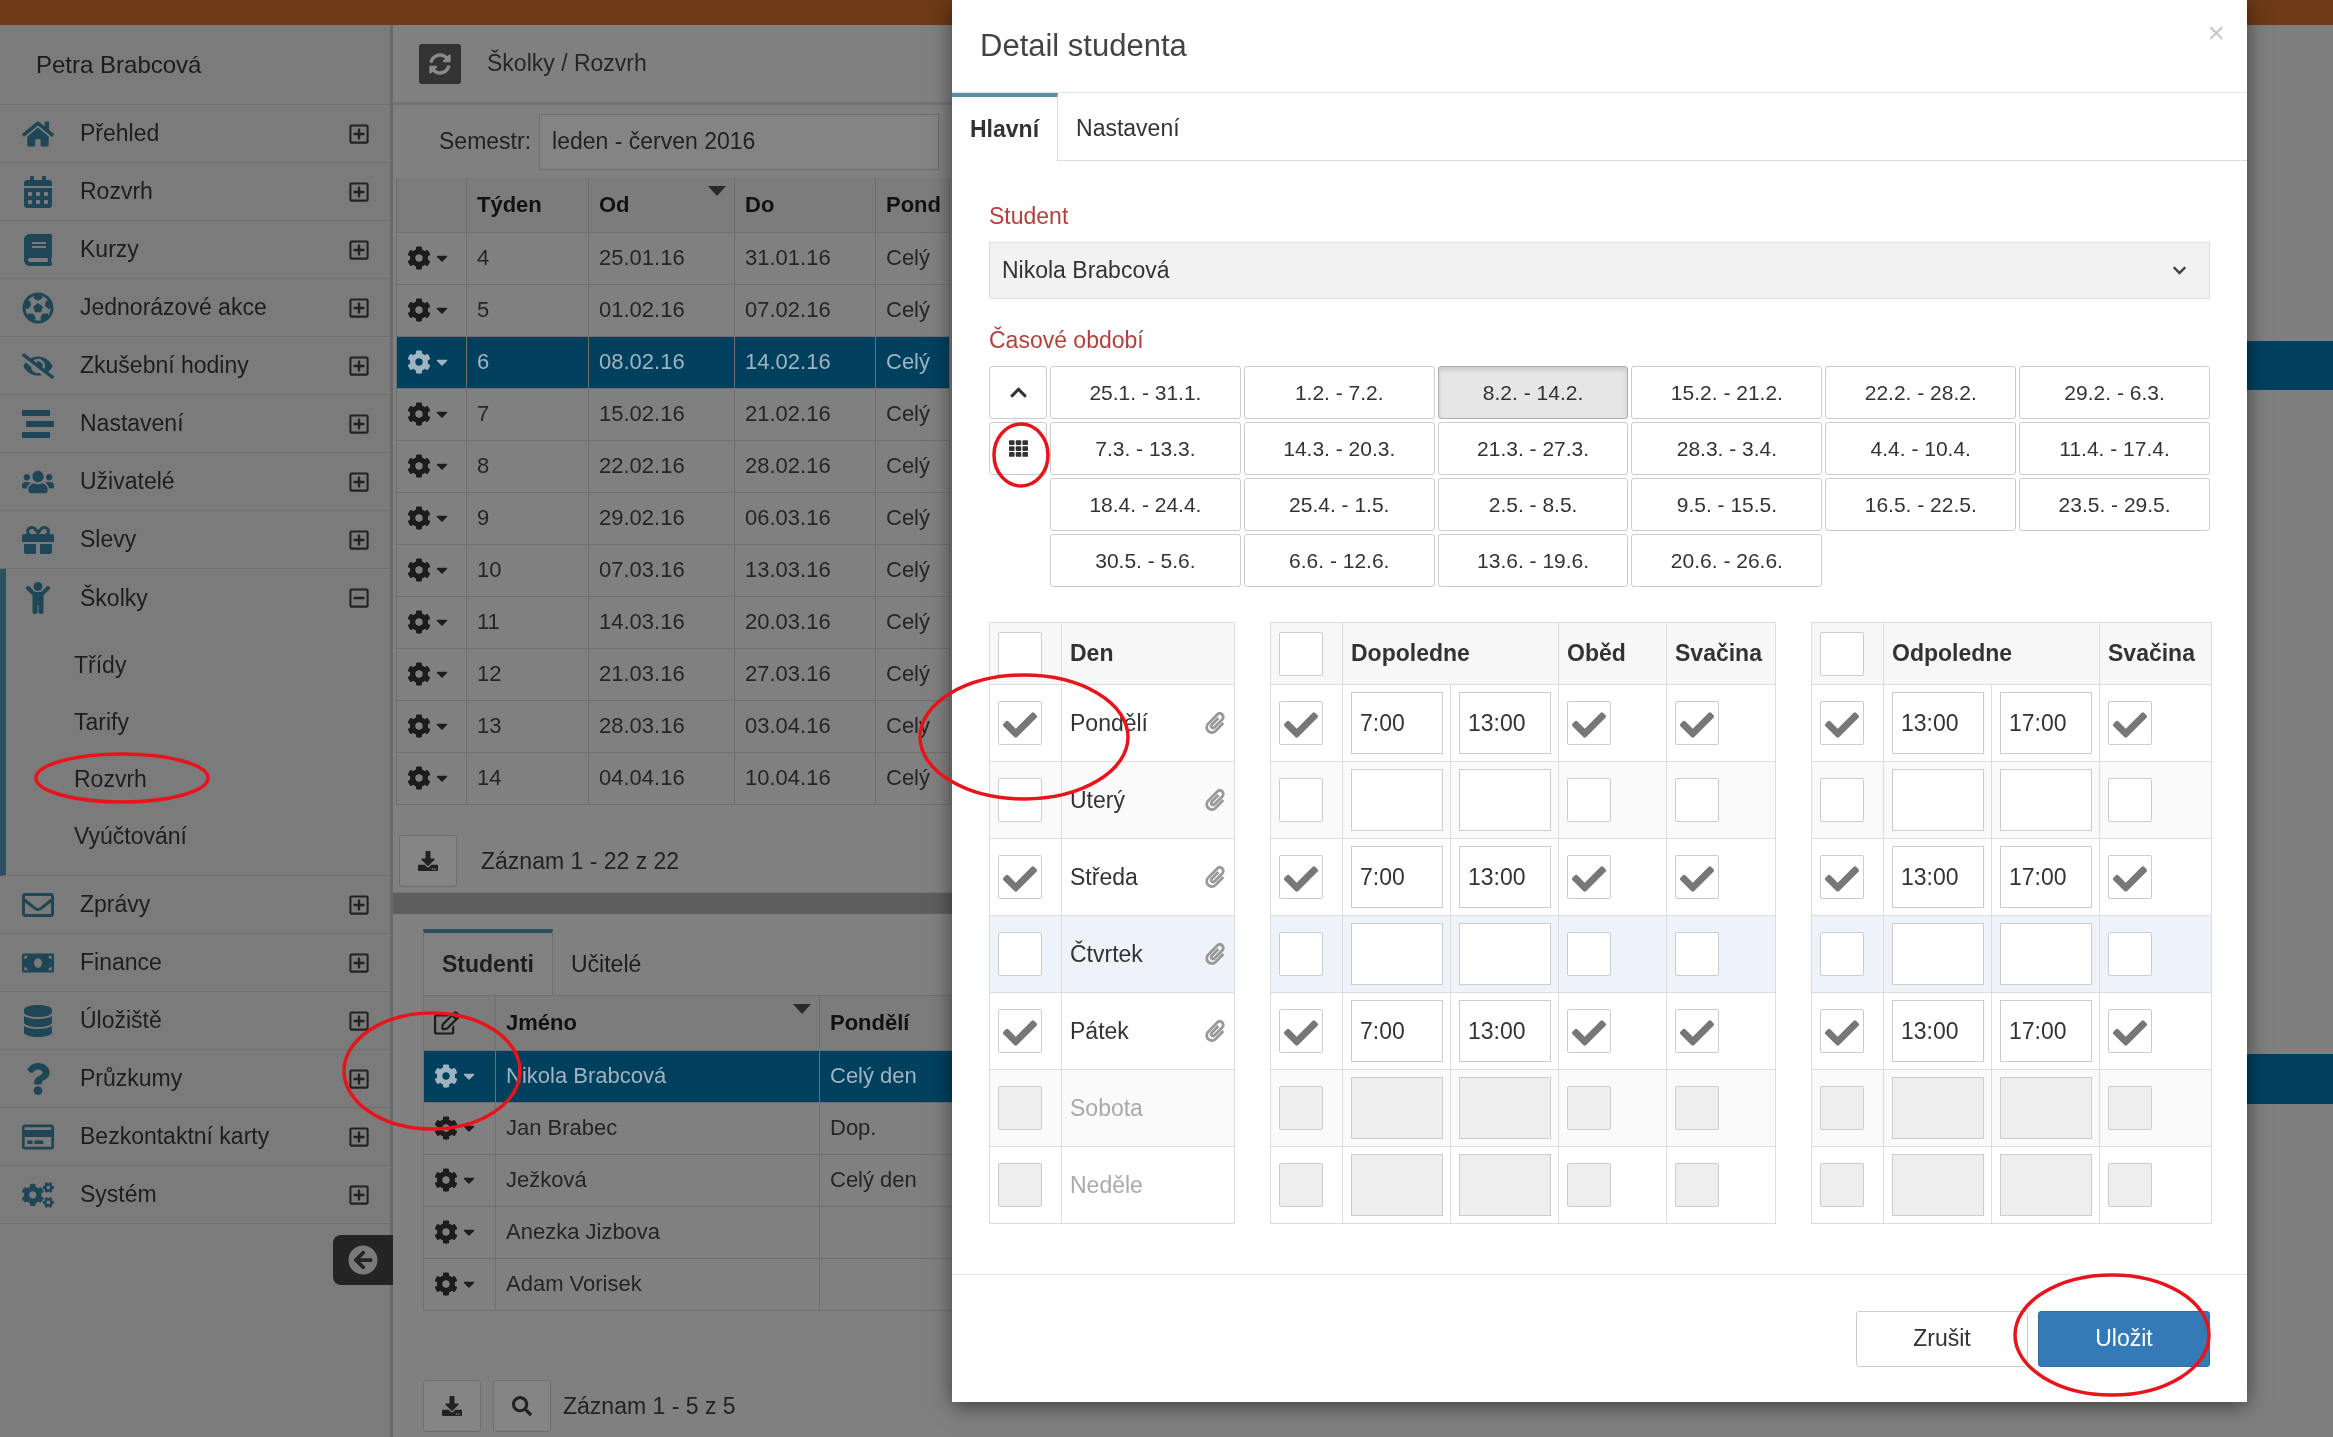 The height and width of the screenshot is (1437, 2333). What do you see at coordinates (195, 540) in the screenshot?
I see `sidebar-item: Slevy` at bounding box center [195, 540].